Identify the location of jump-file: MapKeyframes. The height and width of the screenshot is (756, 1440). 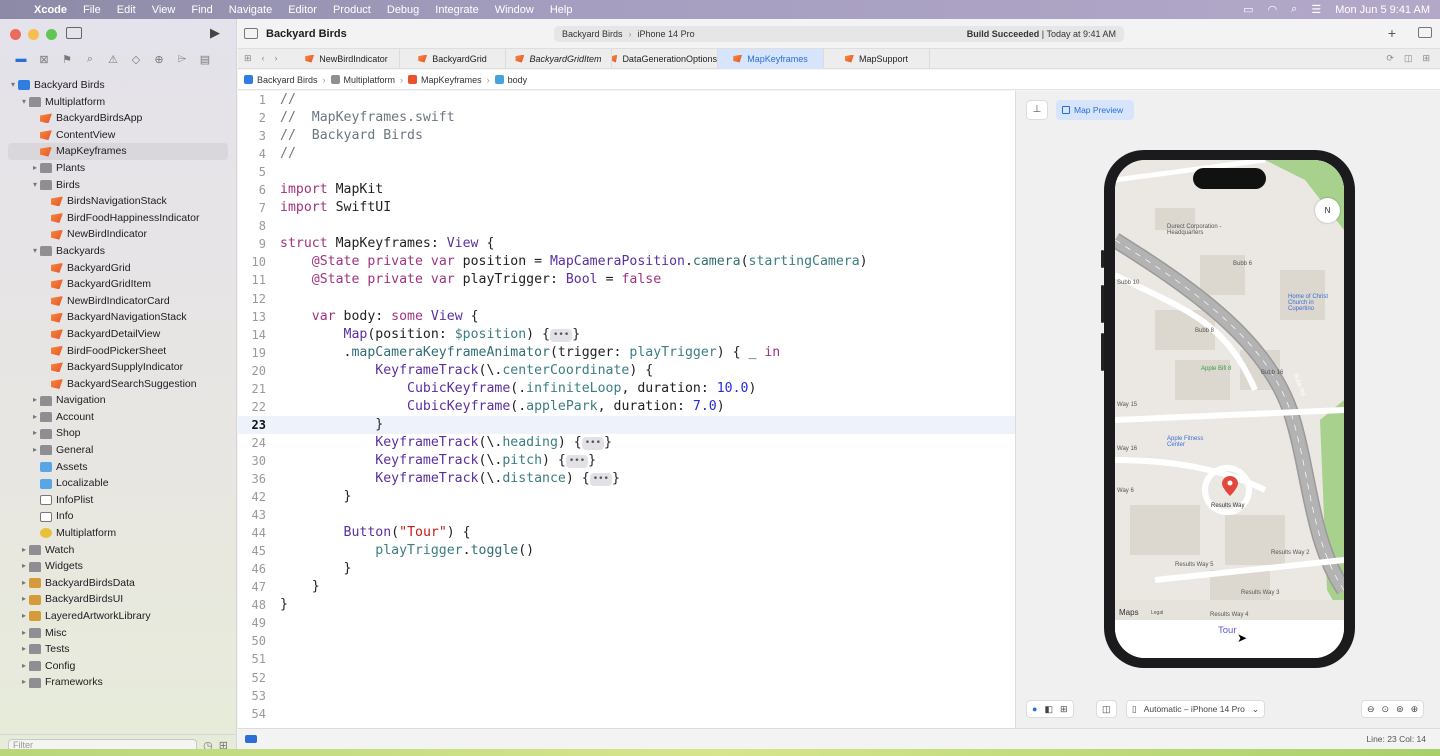
(445, 80).